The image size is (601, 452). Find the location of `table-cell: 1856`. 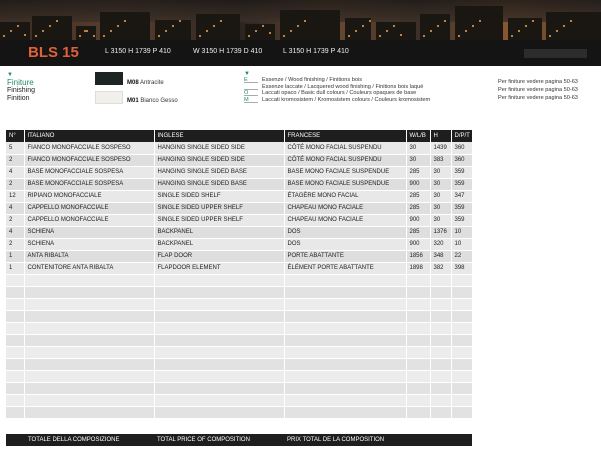

table-cell: 1856 is located at coordinates (418, 256).